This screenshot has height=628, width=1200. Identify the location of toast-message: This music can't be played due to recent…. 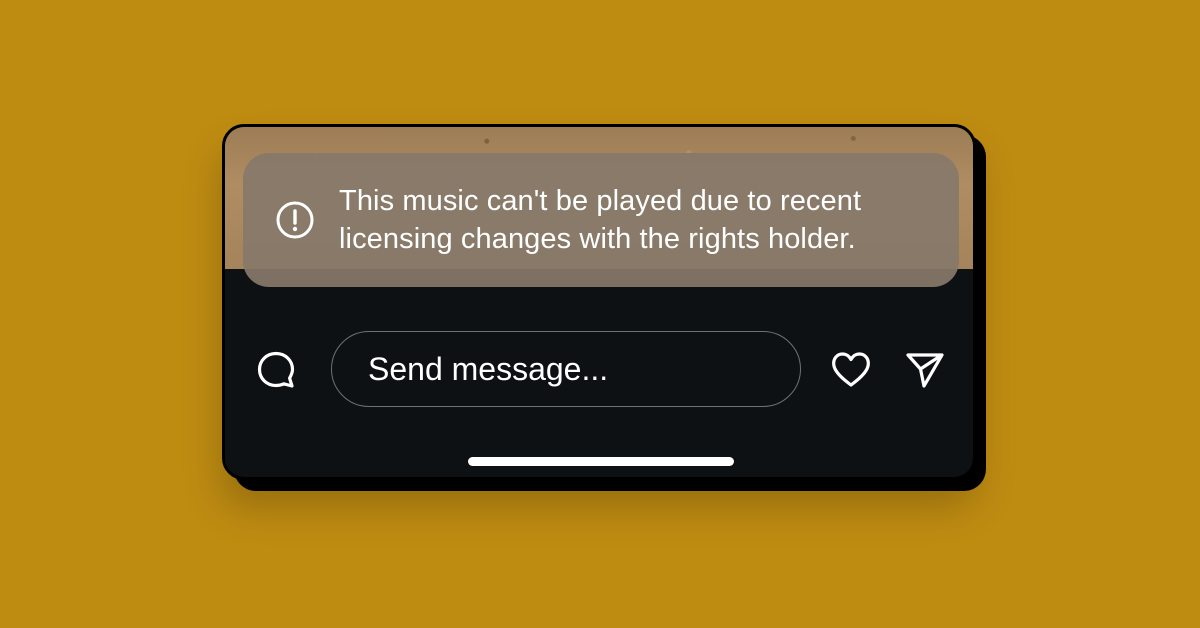
(600, 220).